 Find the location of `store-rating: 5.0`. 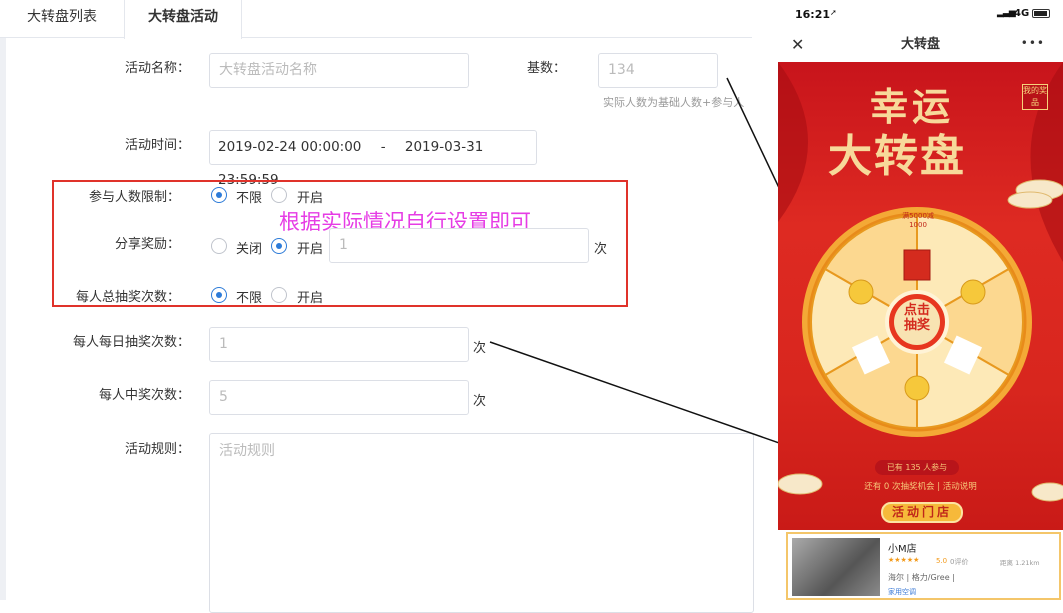

store-rating: 5.0 is located at coordinates (942, 561).